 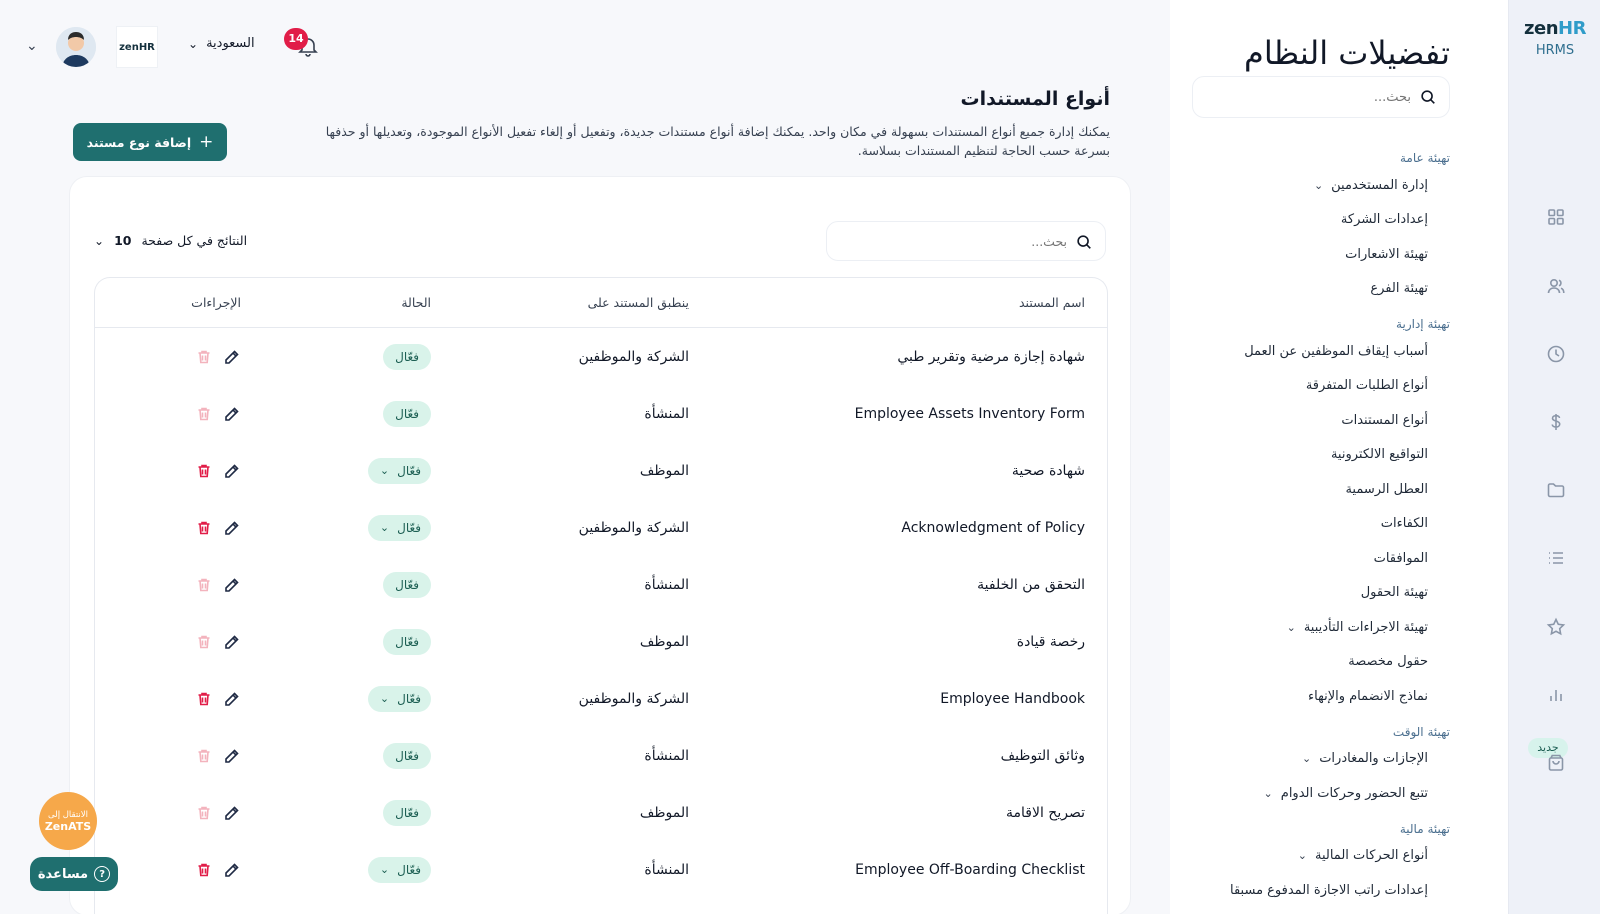 What do you see at coordinates (1556, 490) in the screenshot?
I see `folder-icon` at bounding box center [1556, 490].